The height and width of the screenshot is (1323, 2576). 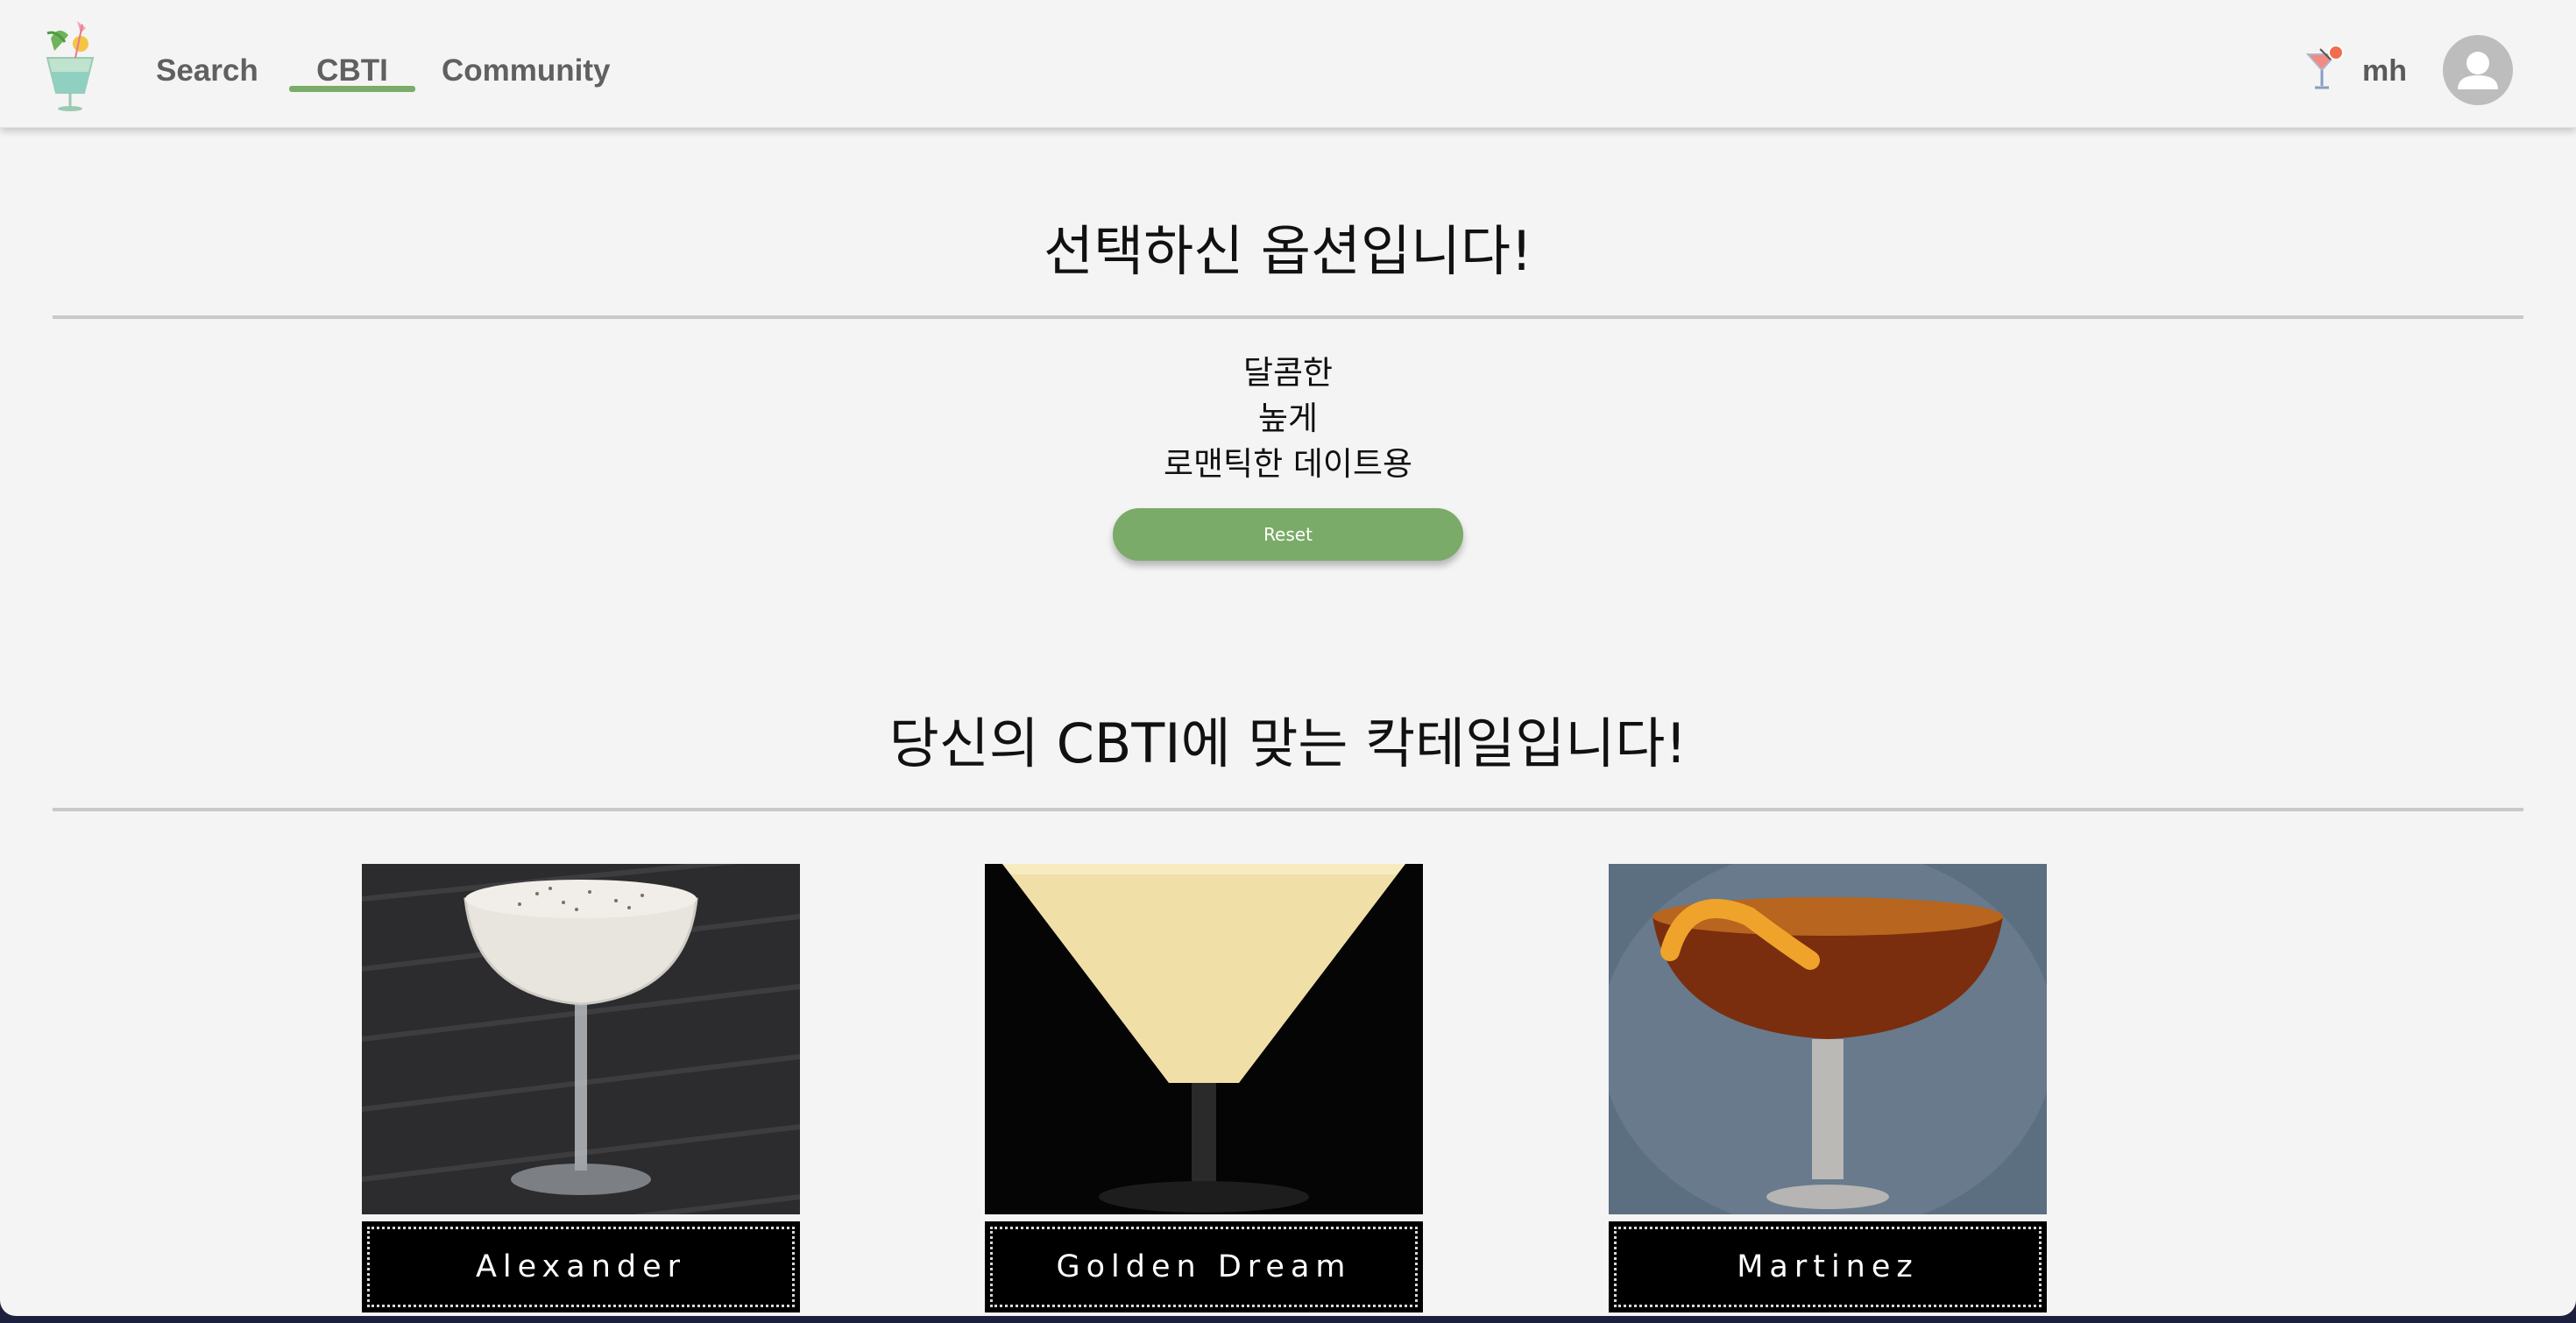 I want to click on cocktail-name-plate: Martinez, so click(x=1828, y=1266).